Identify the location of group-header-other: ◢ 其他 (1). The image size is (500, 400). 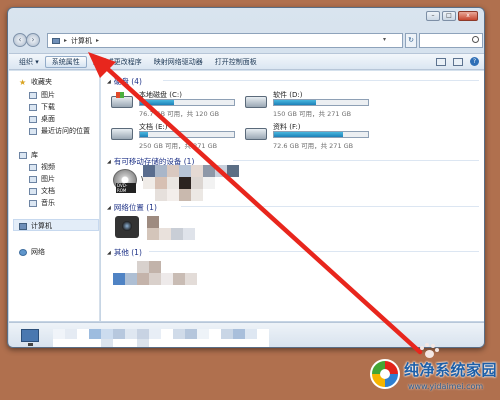
(124, 252).